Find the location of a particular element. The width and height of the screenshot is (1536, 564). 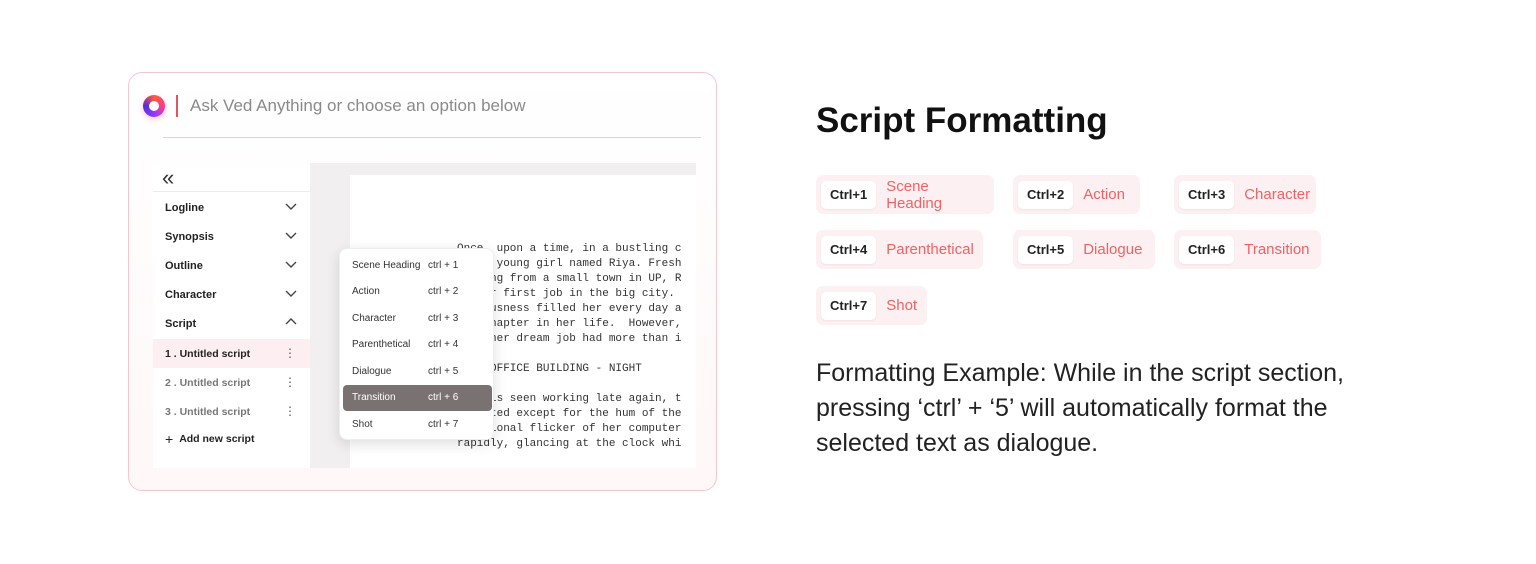

shortcut-chip: Ctrl+1 Scene Heading is located at coordinates (905, 194).